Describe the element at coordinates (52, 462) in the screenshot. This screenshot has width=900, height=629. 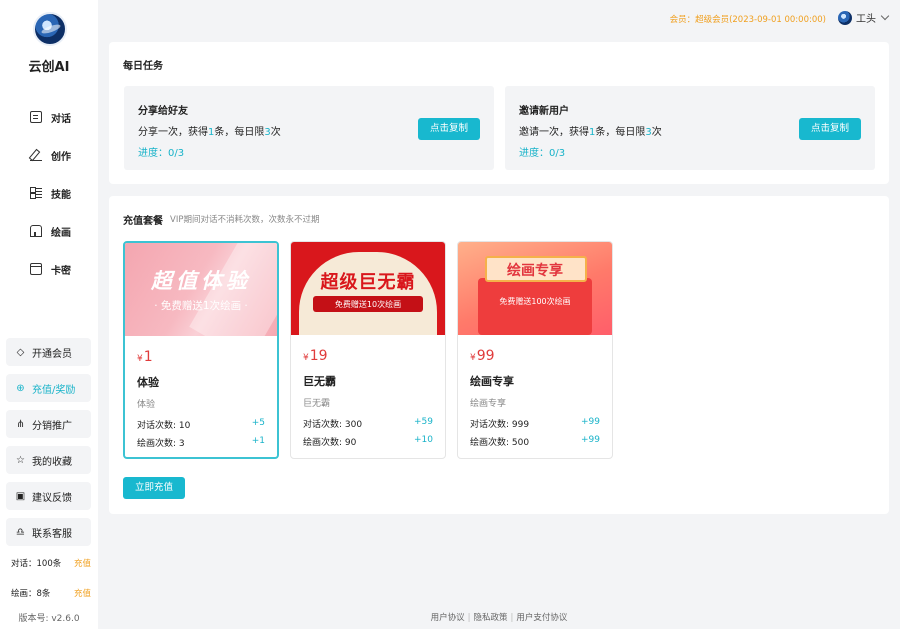
I see `button-label: 我的收藏` at that location.